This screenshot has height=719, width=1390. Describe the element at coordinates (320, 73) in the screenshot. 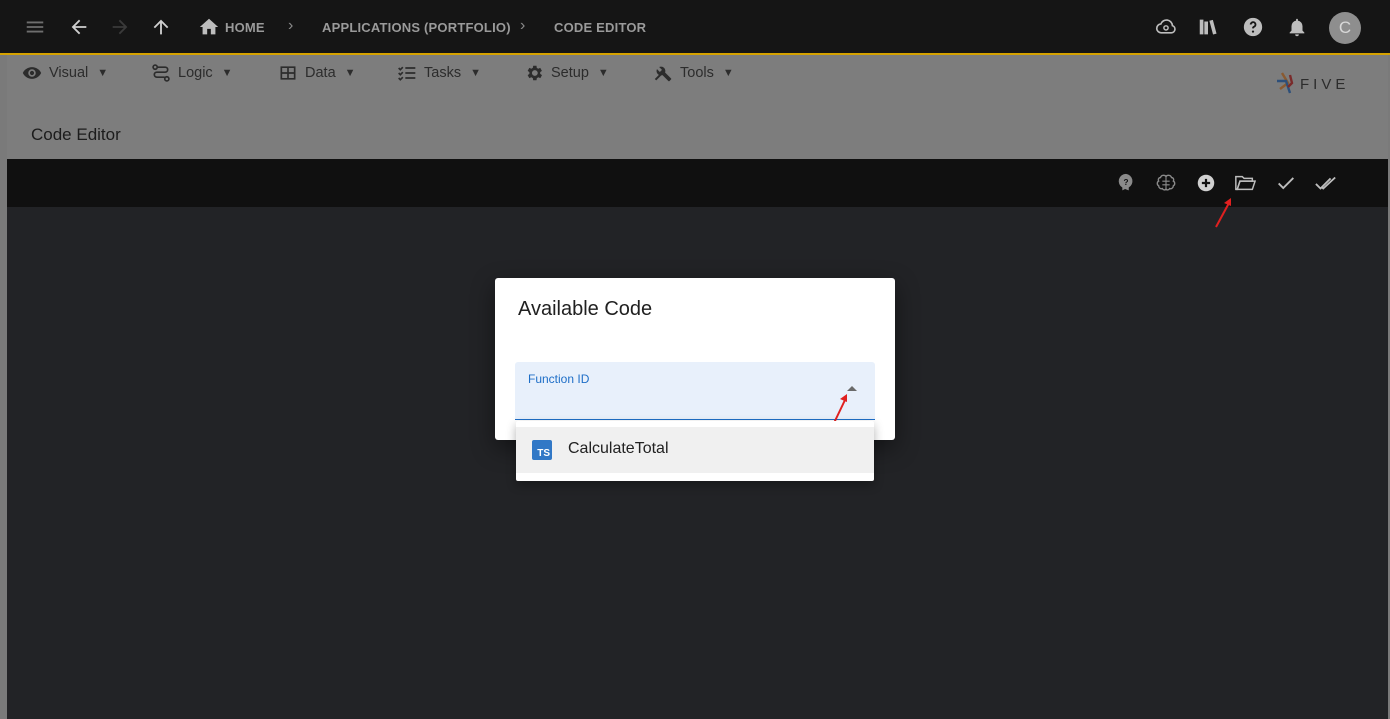

I see `menu-data-label: Data` at that location.